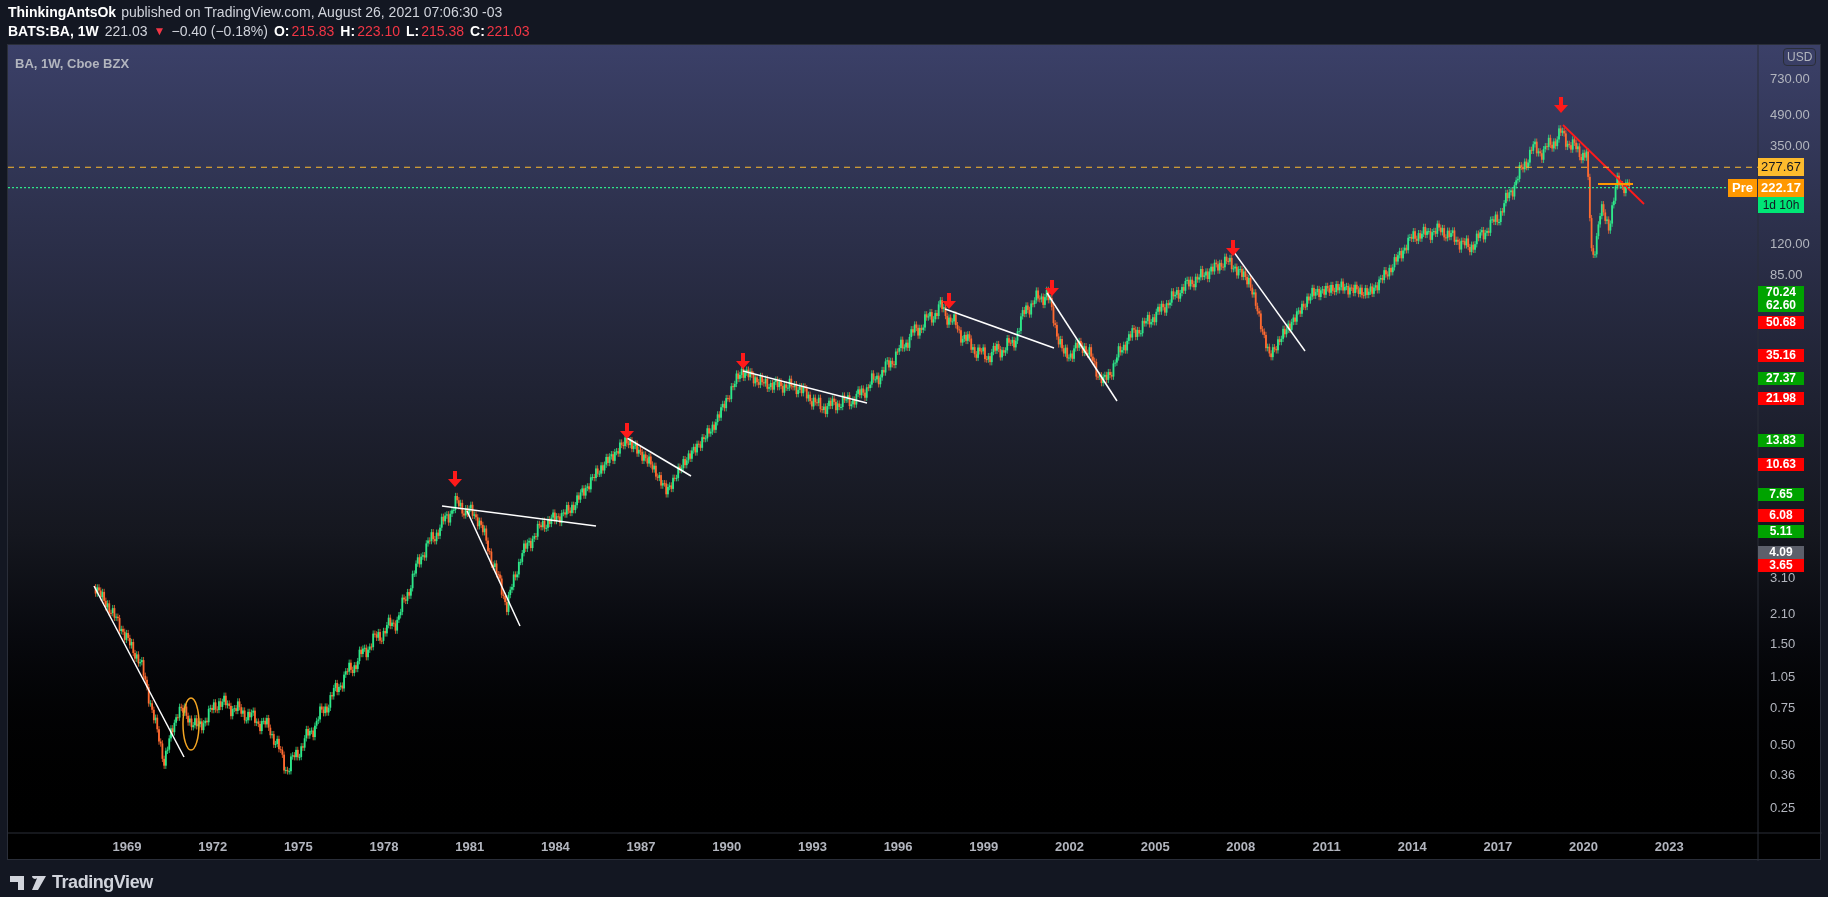 This screenshot has height=897, width=1828. I want to click on price-axis-label: 730.00, so click(1790, 78).